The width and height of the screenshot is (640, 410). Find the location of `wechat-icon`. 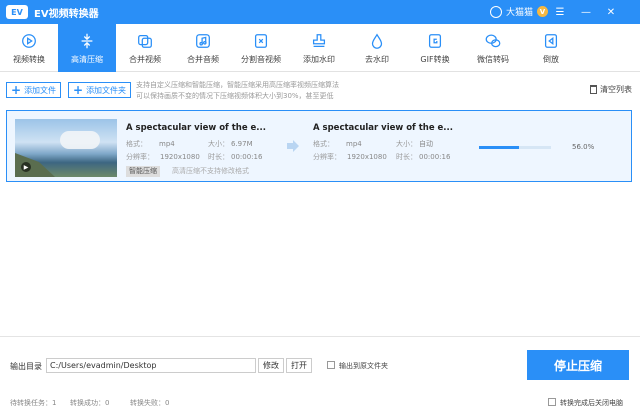

wechat-icon is located at coordinates (493, 40).